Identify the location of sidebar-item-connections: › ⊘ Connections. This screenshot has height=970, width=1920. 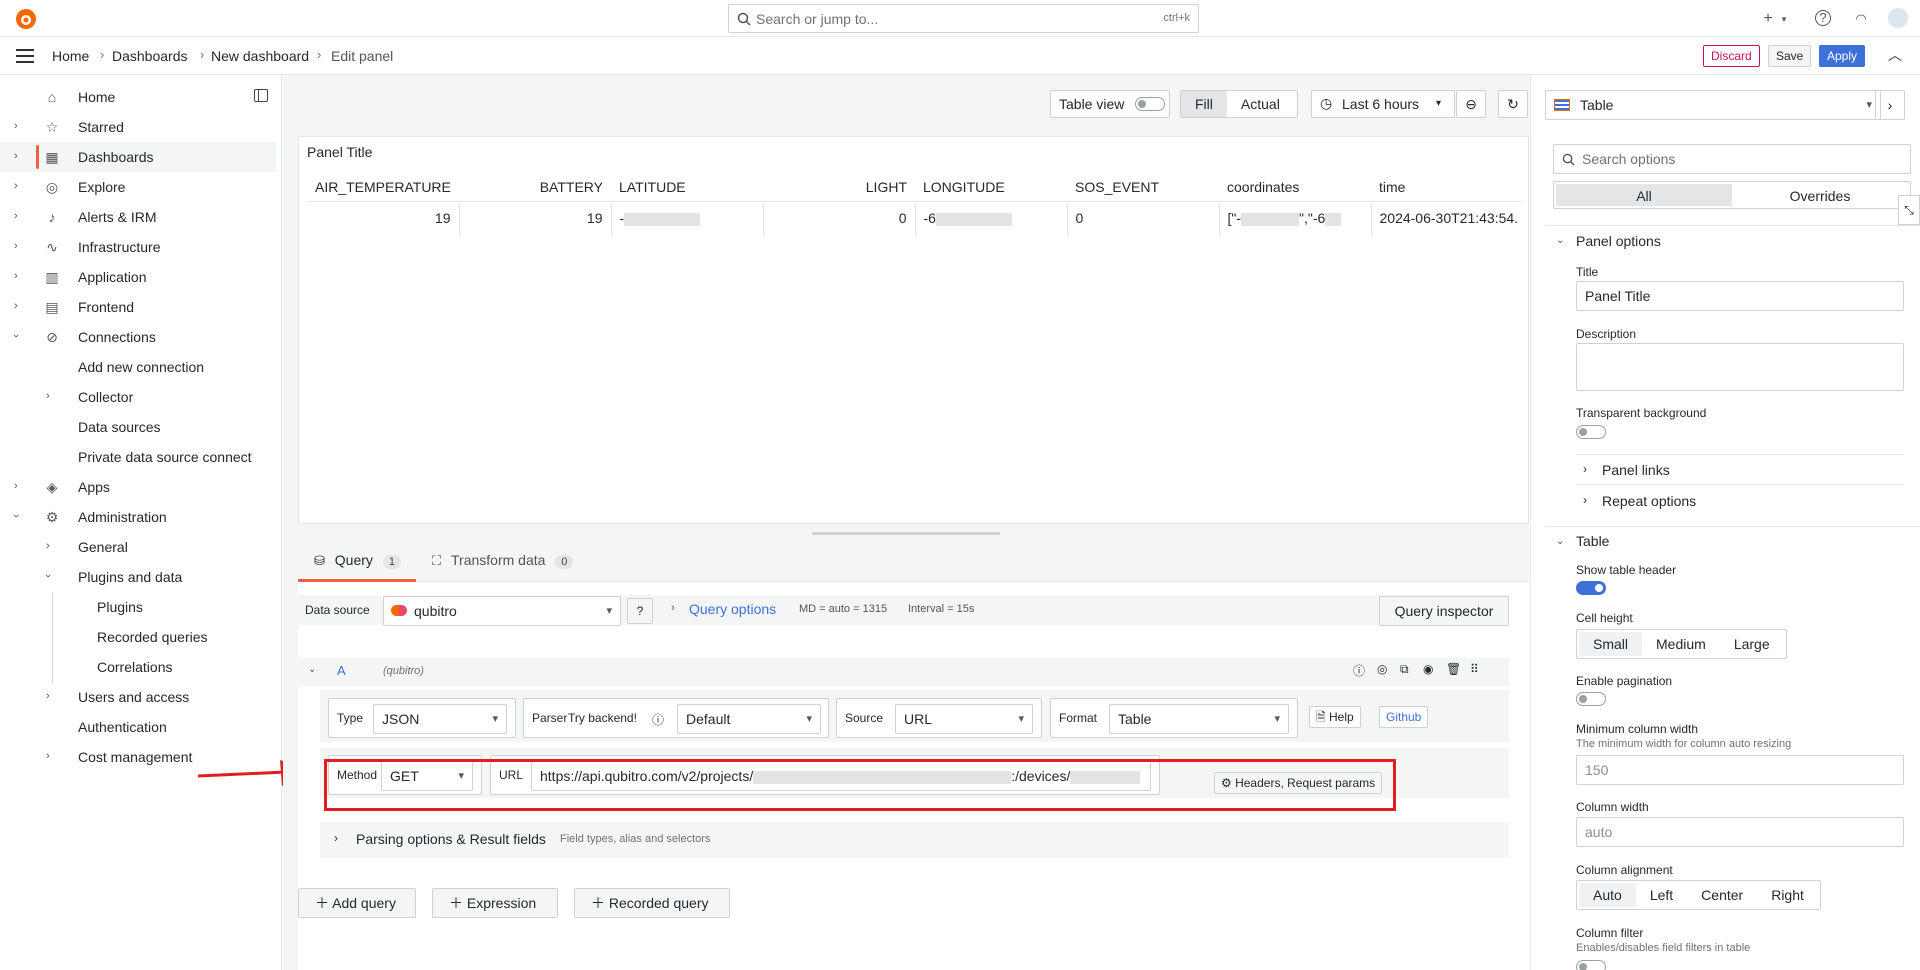
(138, 337).